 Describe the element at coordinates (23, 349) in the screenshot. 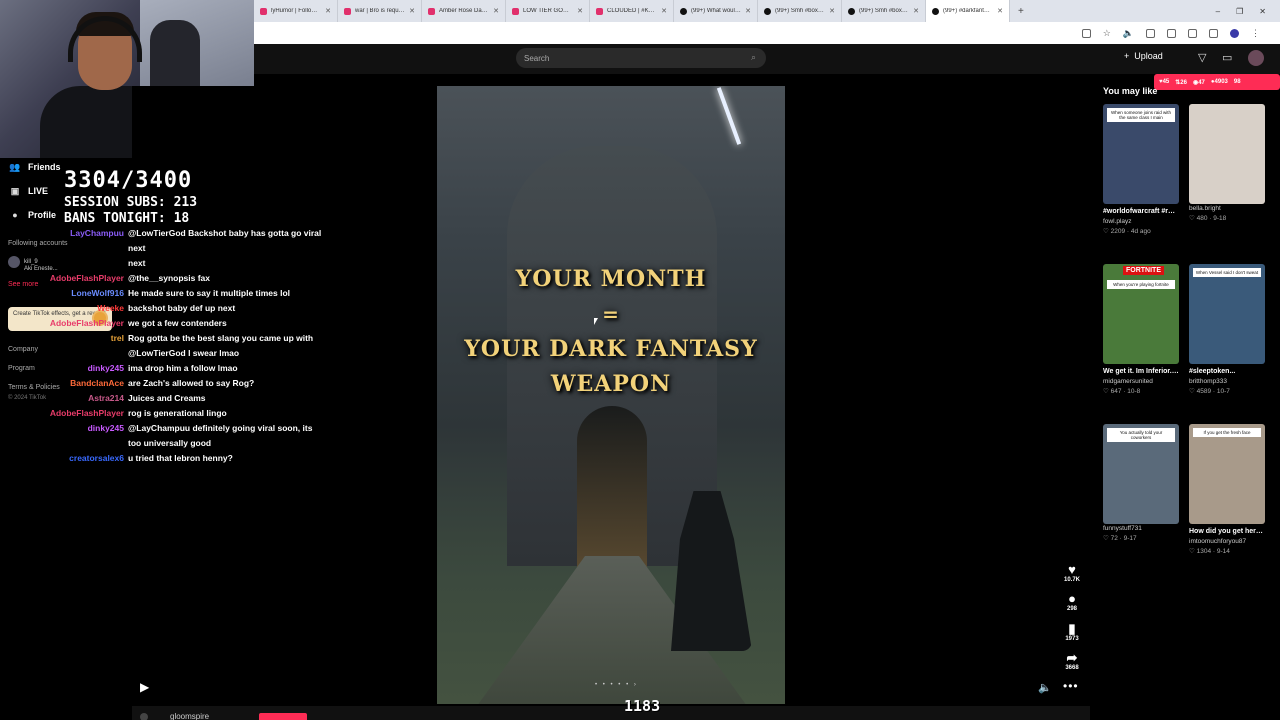

I see `footer-company: Company` at that location.